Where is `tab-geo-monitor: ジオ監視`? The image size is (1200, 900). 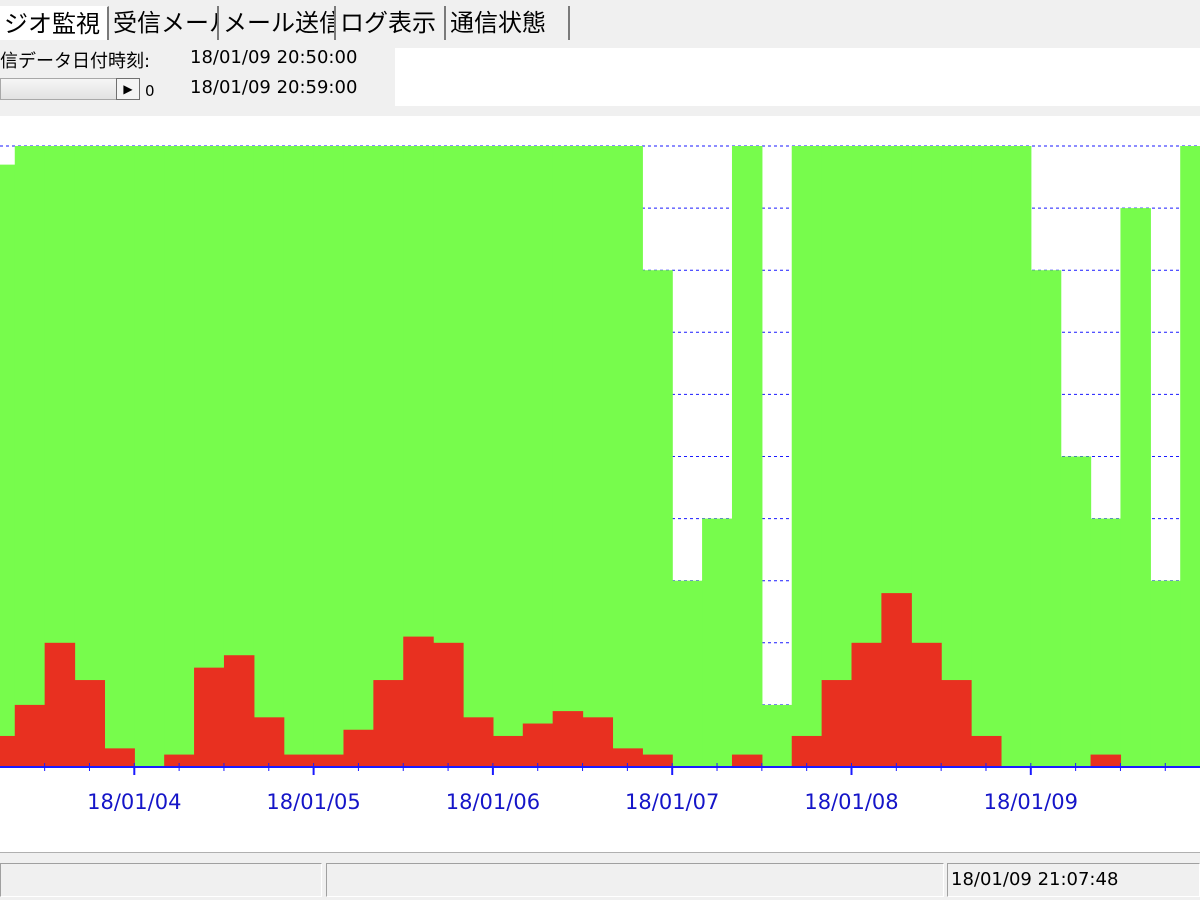 tab-geo-monitor: ジオ監視 is located at coordinates (54, 23).